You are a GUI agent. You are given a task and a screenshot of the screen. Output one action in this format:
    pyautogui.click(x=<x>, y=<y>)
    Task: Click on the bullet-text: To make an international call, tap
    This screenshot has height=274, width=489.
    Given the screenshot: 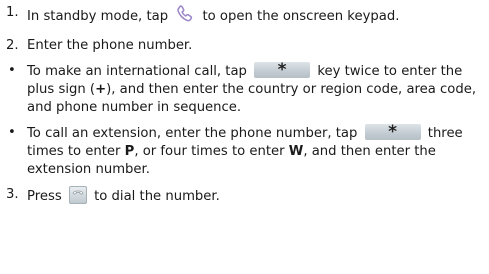 What is the action you would take?
    pyautogui.click(x=137, y=71)
    